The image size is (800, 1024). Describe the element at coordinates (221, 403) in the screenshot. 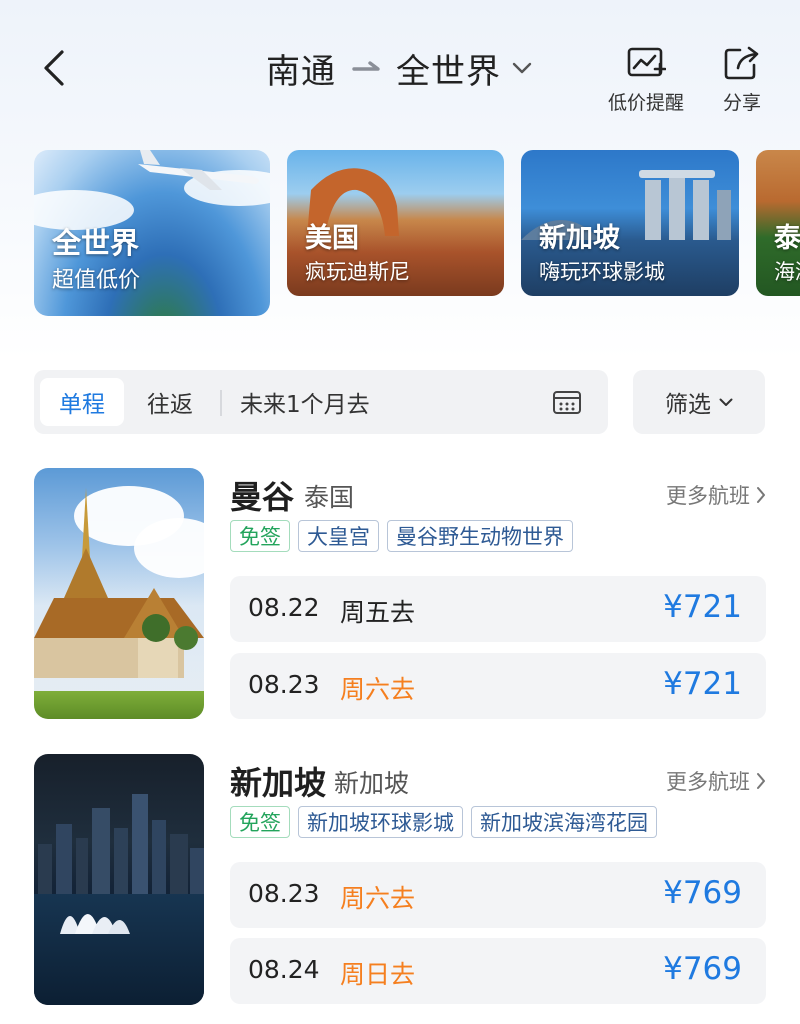

I see `divider` at that location.